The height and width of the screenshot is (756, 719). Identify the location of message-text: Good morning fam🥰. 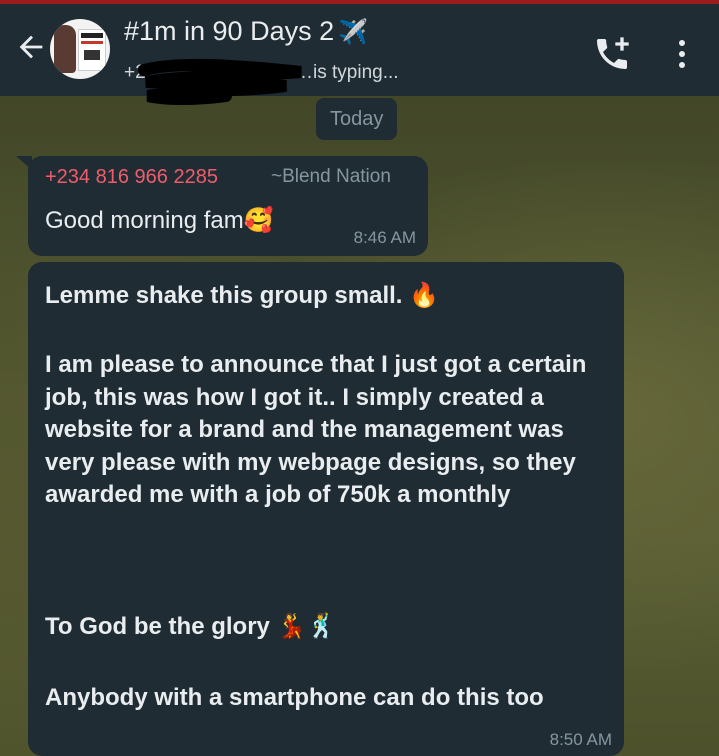
(159, 220).